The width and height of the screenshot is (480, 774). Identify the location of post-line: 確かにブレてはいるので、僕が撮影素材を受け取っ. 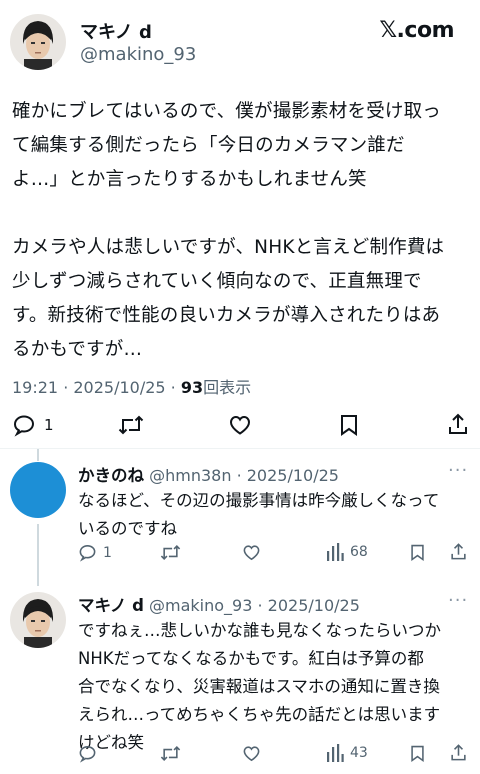
(226, 111).